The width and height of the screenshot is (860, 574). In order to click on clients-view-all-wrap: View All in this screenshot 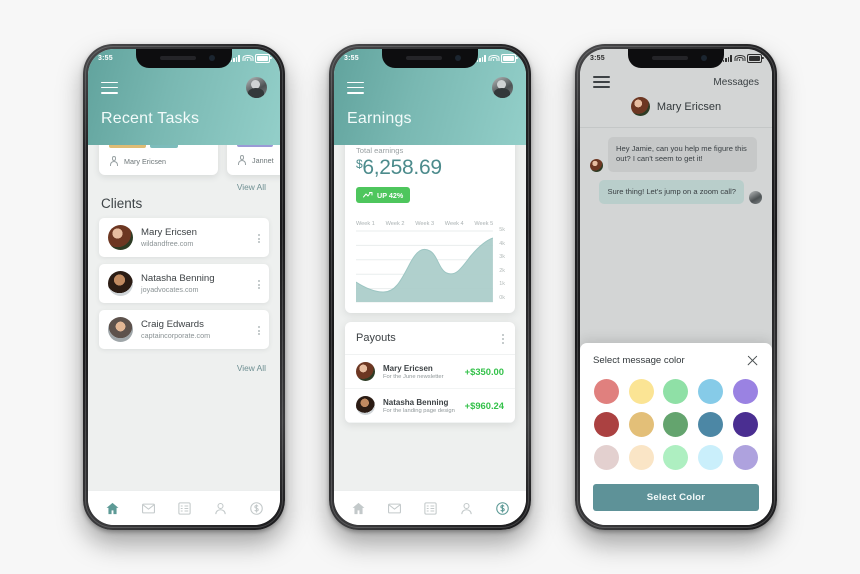, I will do `click(184, 364)`.